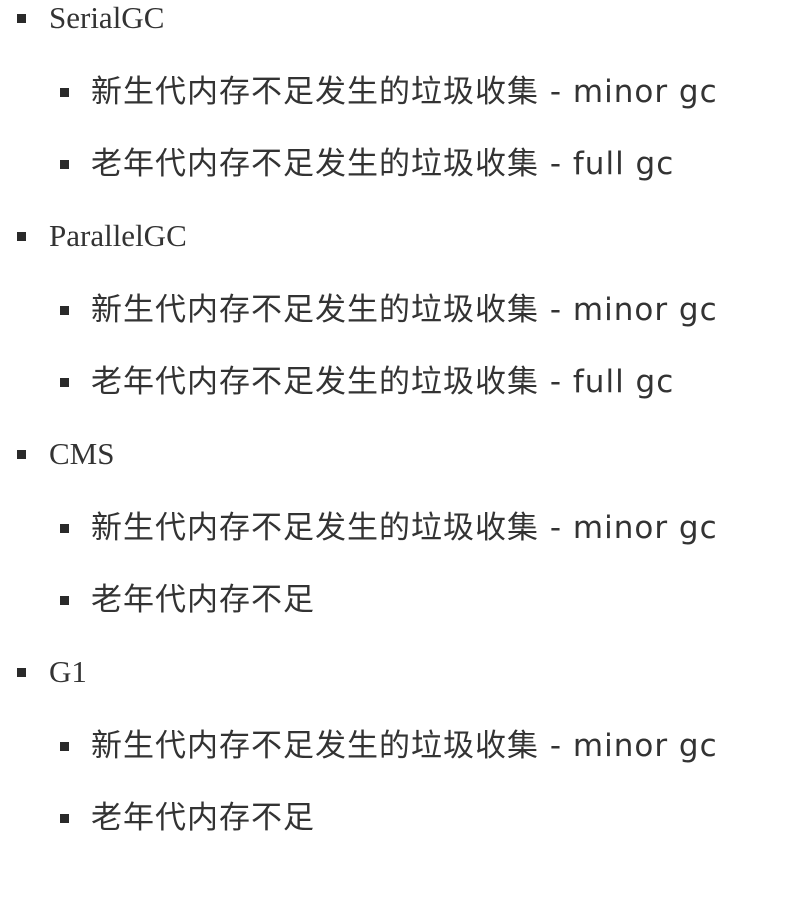 The image size is (800, 904). I want to click on collector-name: G1, so click(68, 671).